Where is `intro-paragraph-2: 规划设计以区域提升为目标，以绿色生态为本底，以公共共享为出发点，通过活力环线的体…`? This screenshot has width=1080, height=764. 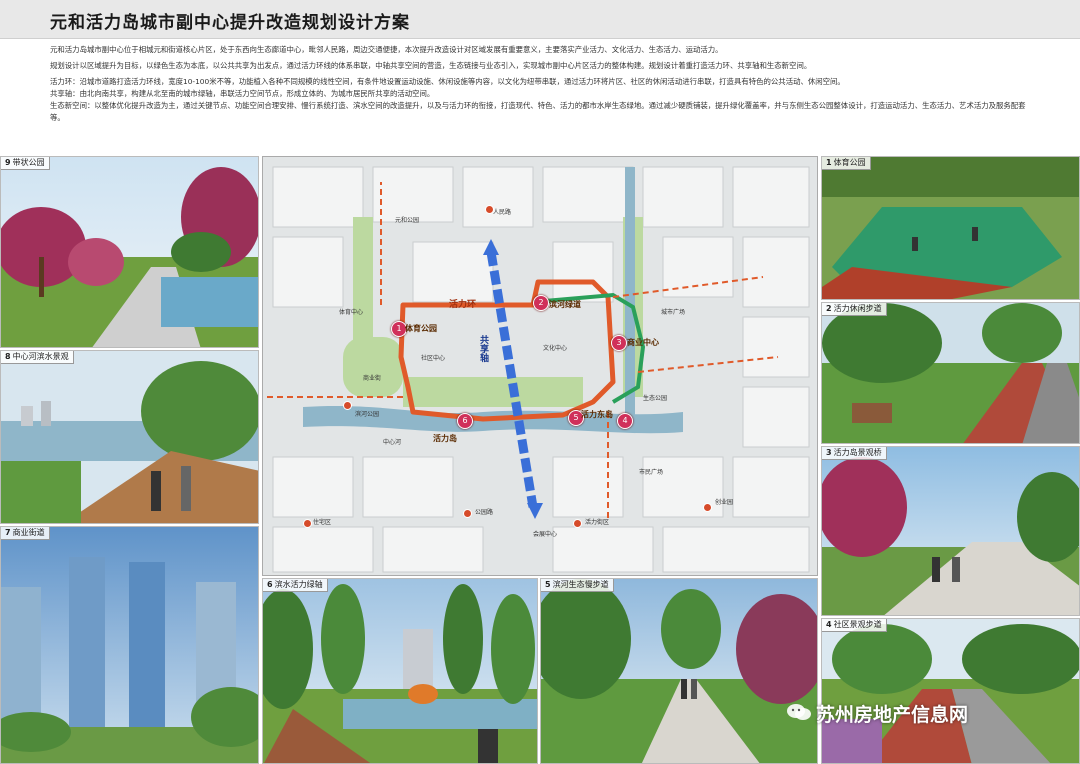 intro-paragraph-2: 规划设计以区域提升为目标，以绿色生态为本底，以公共共享为出发点，通过活力环线的体… is located at coordinates (431, 65).